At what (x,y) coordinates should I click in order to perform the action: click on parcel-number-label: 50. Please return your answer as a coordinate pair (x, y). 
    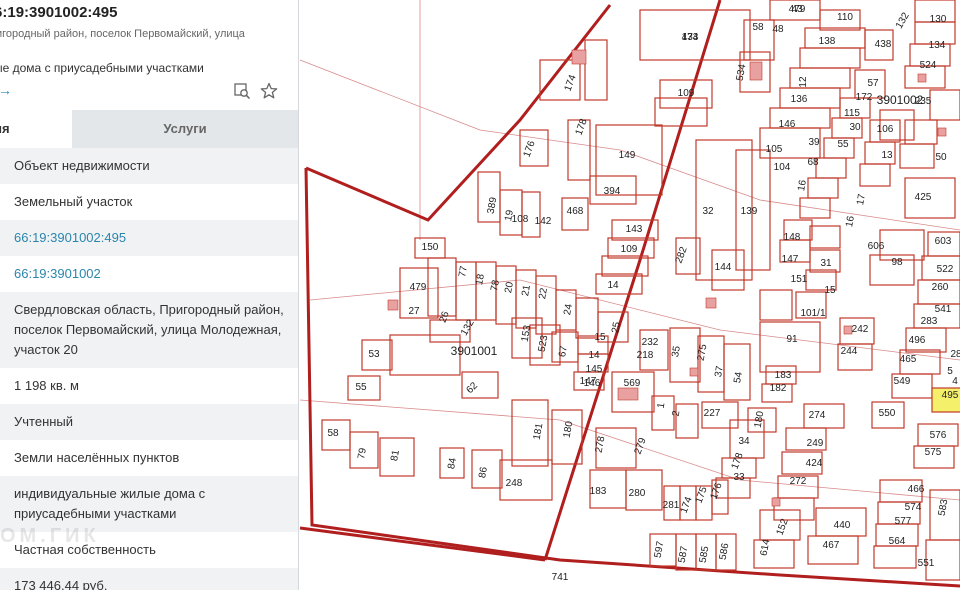
    Looking at the image, I should click on (941, 157).